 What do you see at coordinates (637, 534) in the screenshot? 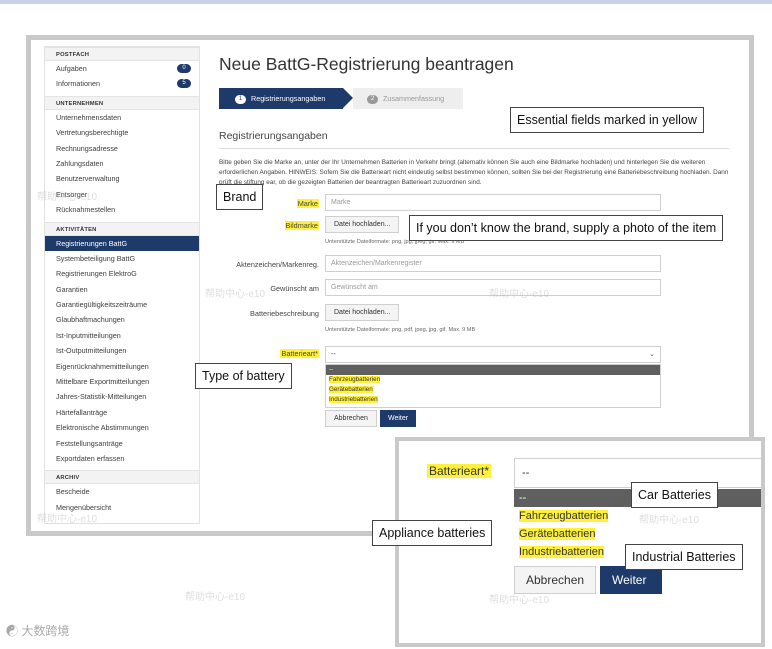
I see `zoom-dropdown-option: Gerätebatterien` at bounding box center [637, 534].